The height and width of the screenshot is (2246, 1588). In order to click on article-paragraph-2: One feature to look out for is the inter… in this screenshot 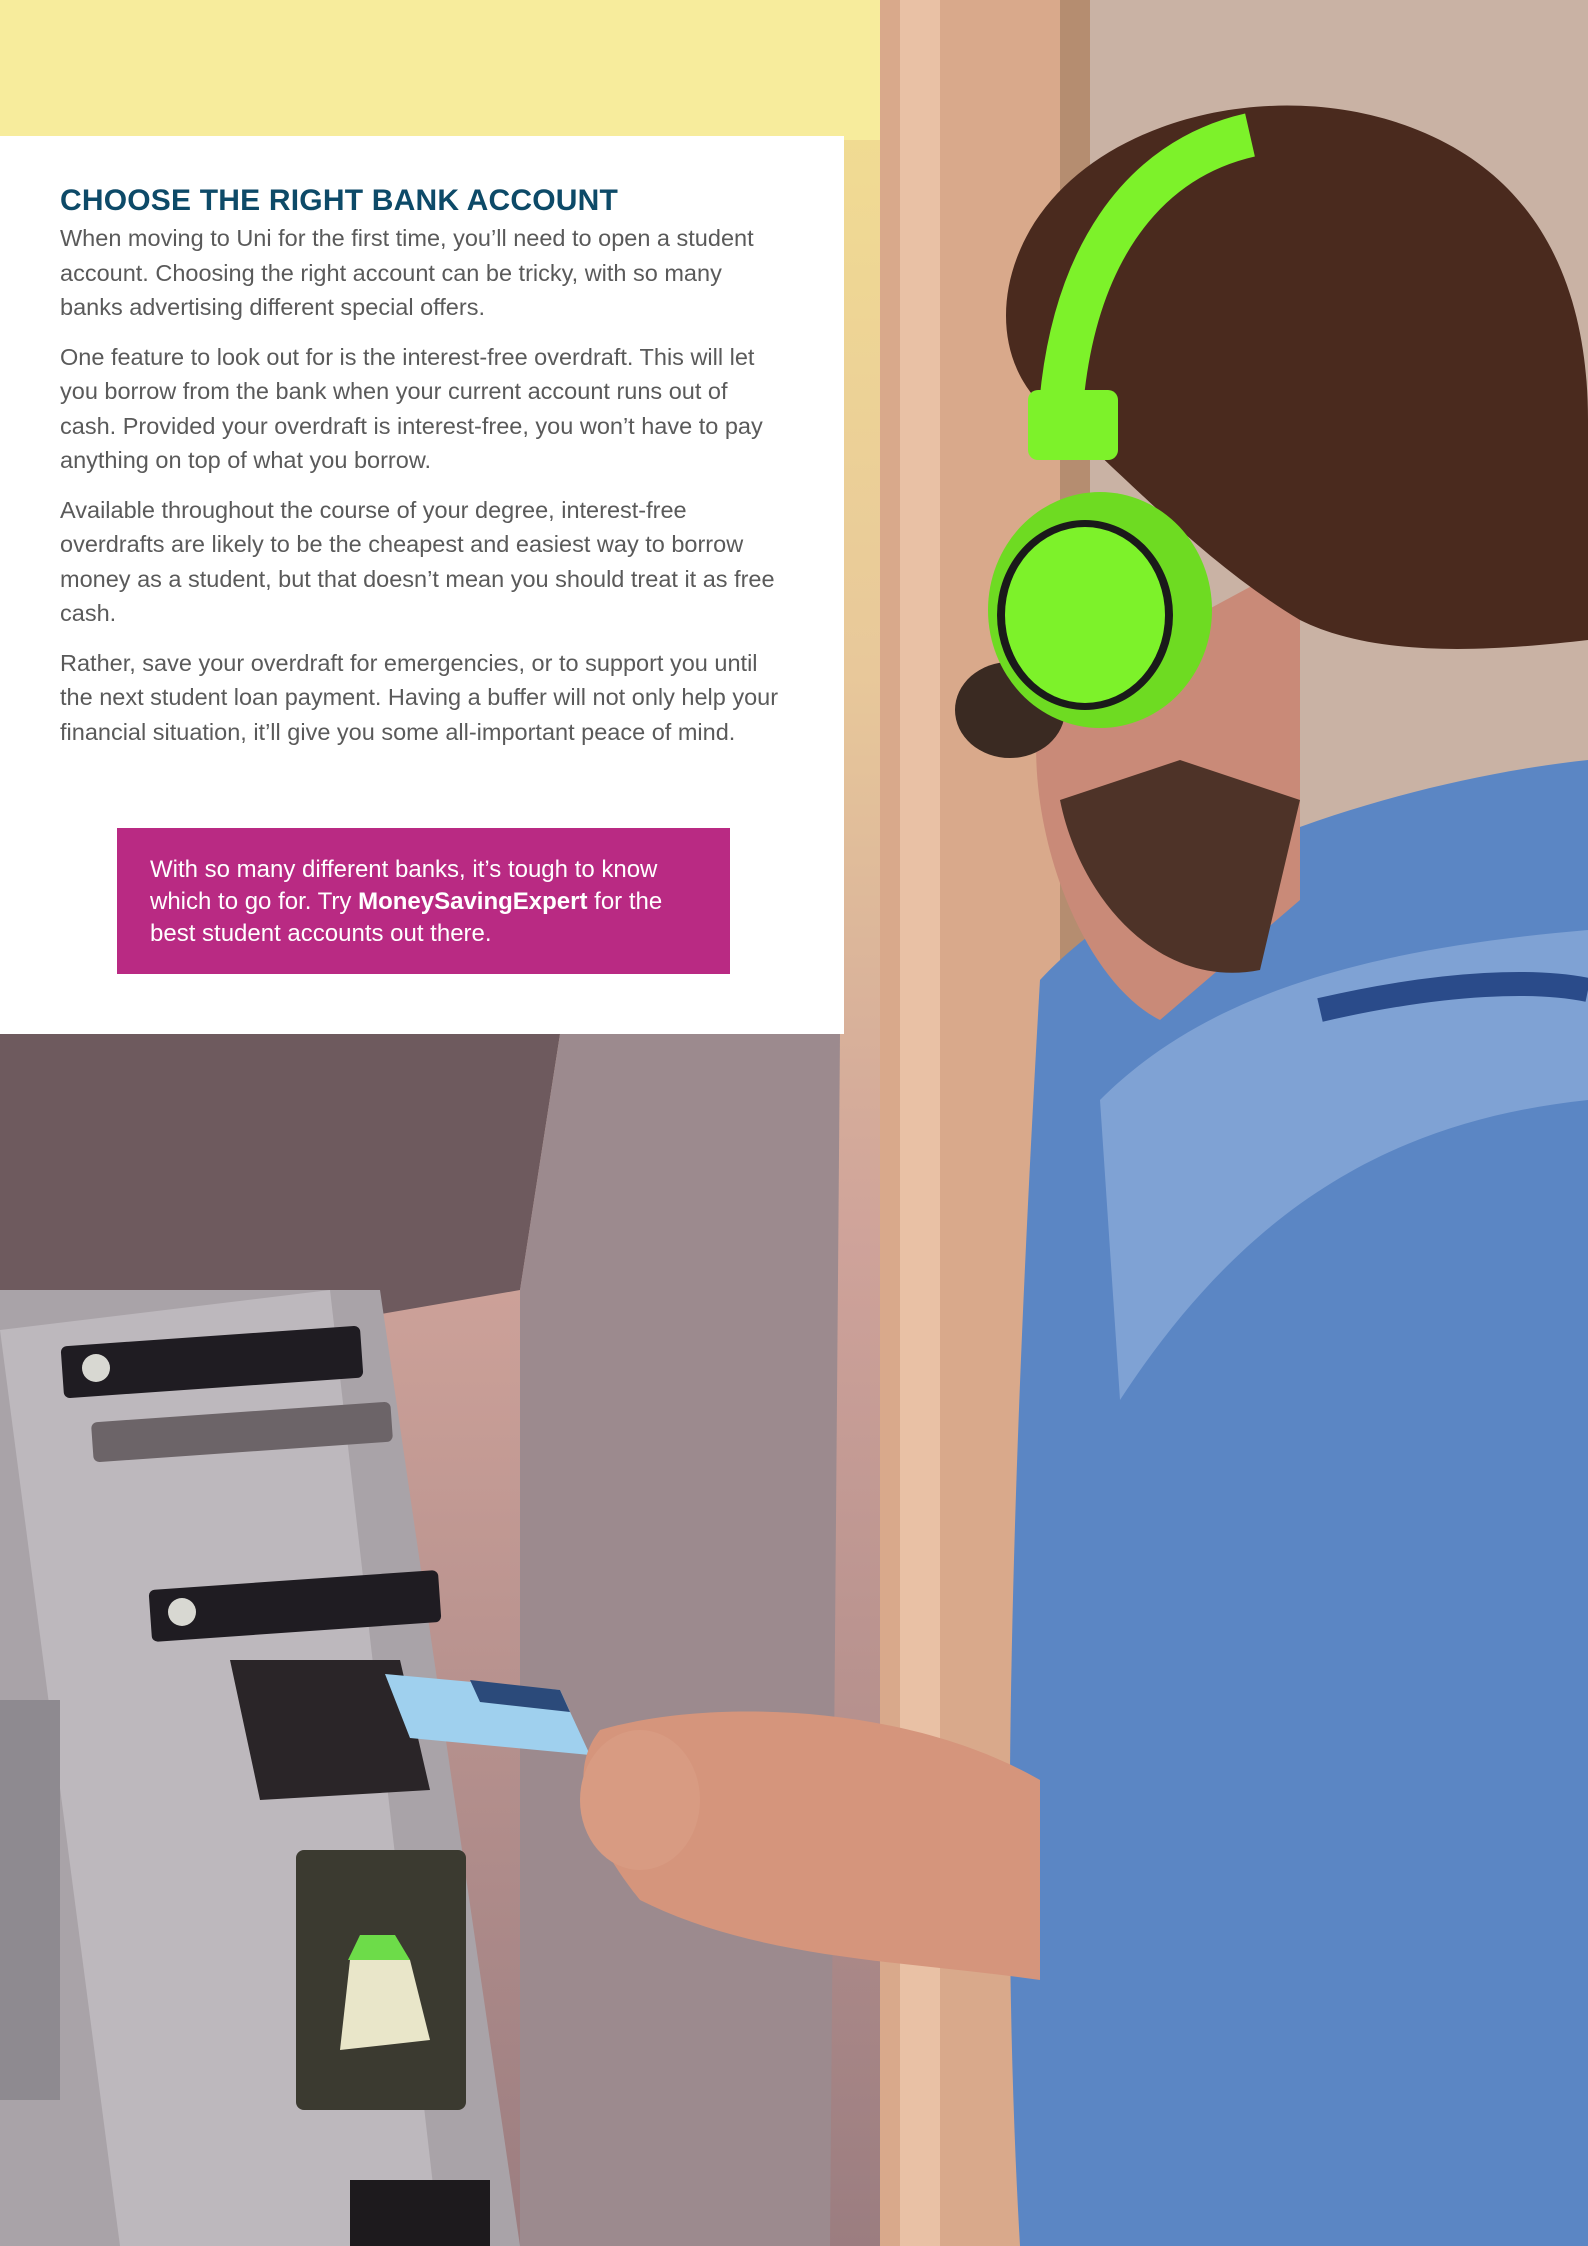, I will do `click(411, 408)`.